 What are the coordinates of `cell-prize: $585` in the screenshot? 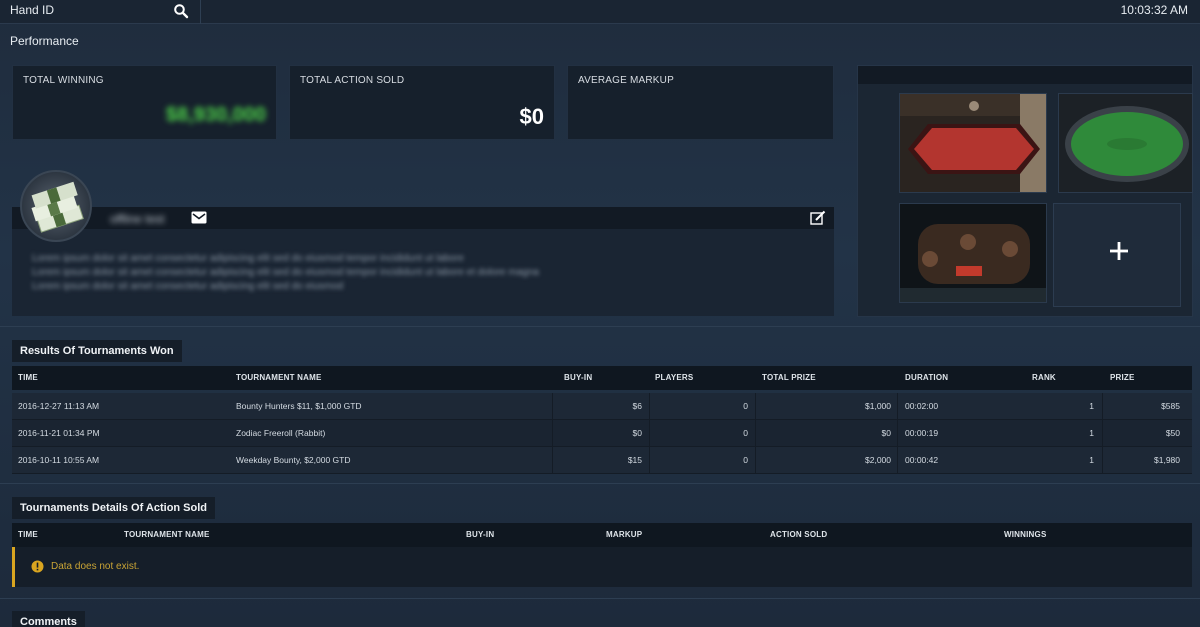 It's located at (1170, 406).